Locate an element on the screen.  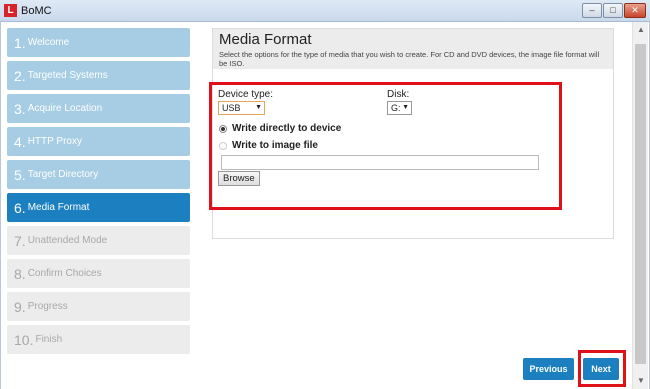
step-label: HTTP Proxy is located at coordinates (54, 141).